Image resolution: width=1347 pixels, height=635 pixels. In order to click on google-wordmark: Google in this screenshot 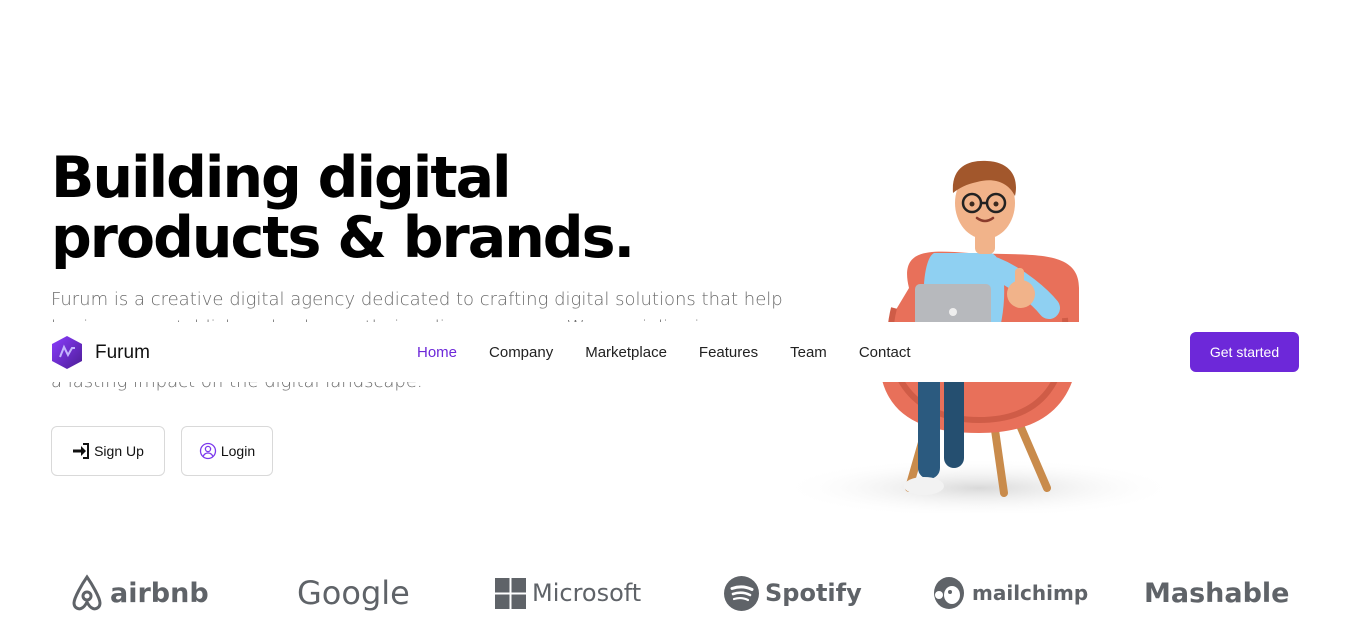, I will do `click(353, 593)`.